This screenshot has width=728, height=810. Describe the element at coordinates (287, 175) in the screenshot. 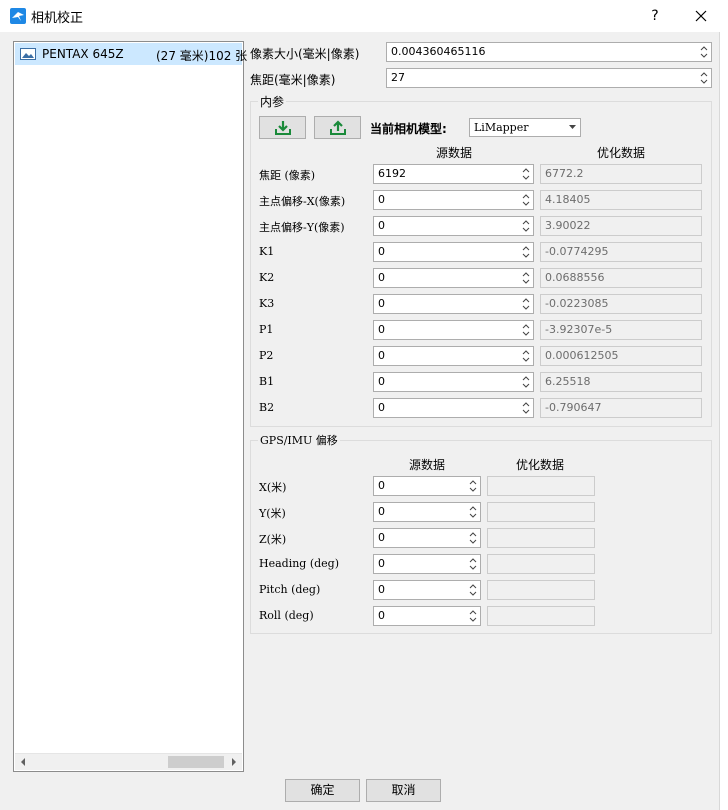

I see `intrinsic-param-label: 焦距 (像素)` at that location.